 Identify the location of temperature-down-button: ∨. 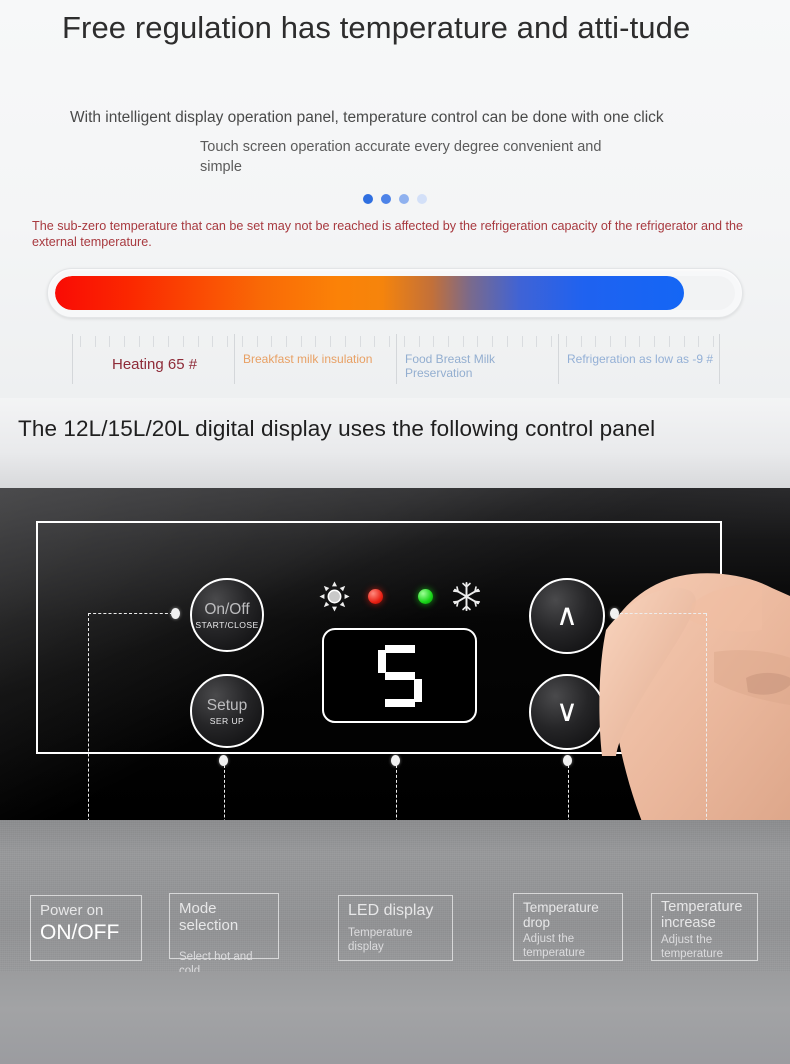
(567, 712).